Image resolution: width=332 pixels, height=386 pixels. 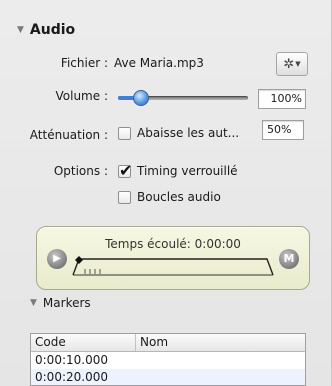 I want to click on table-row: 0:00:10.000, so click(x=168, y=360).